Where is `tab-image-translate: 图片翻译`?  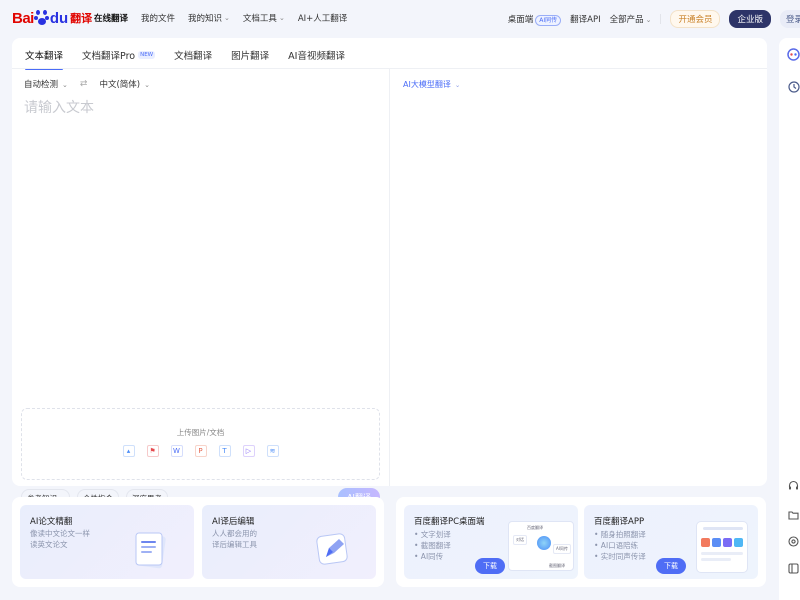 tab-image-translate: 图片翻译 is located at coordinates (250, 59).